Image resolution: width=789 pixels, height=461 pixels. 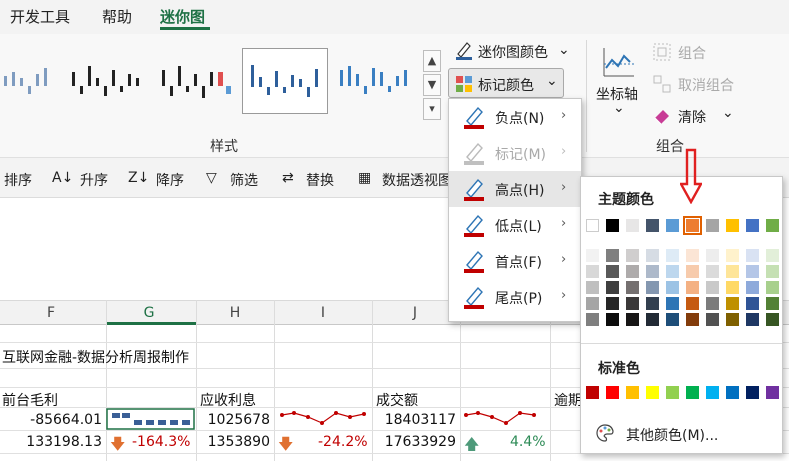 I want to click on tab-sparkline: 迷你图, so click(x=182, y=16).